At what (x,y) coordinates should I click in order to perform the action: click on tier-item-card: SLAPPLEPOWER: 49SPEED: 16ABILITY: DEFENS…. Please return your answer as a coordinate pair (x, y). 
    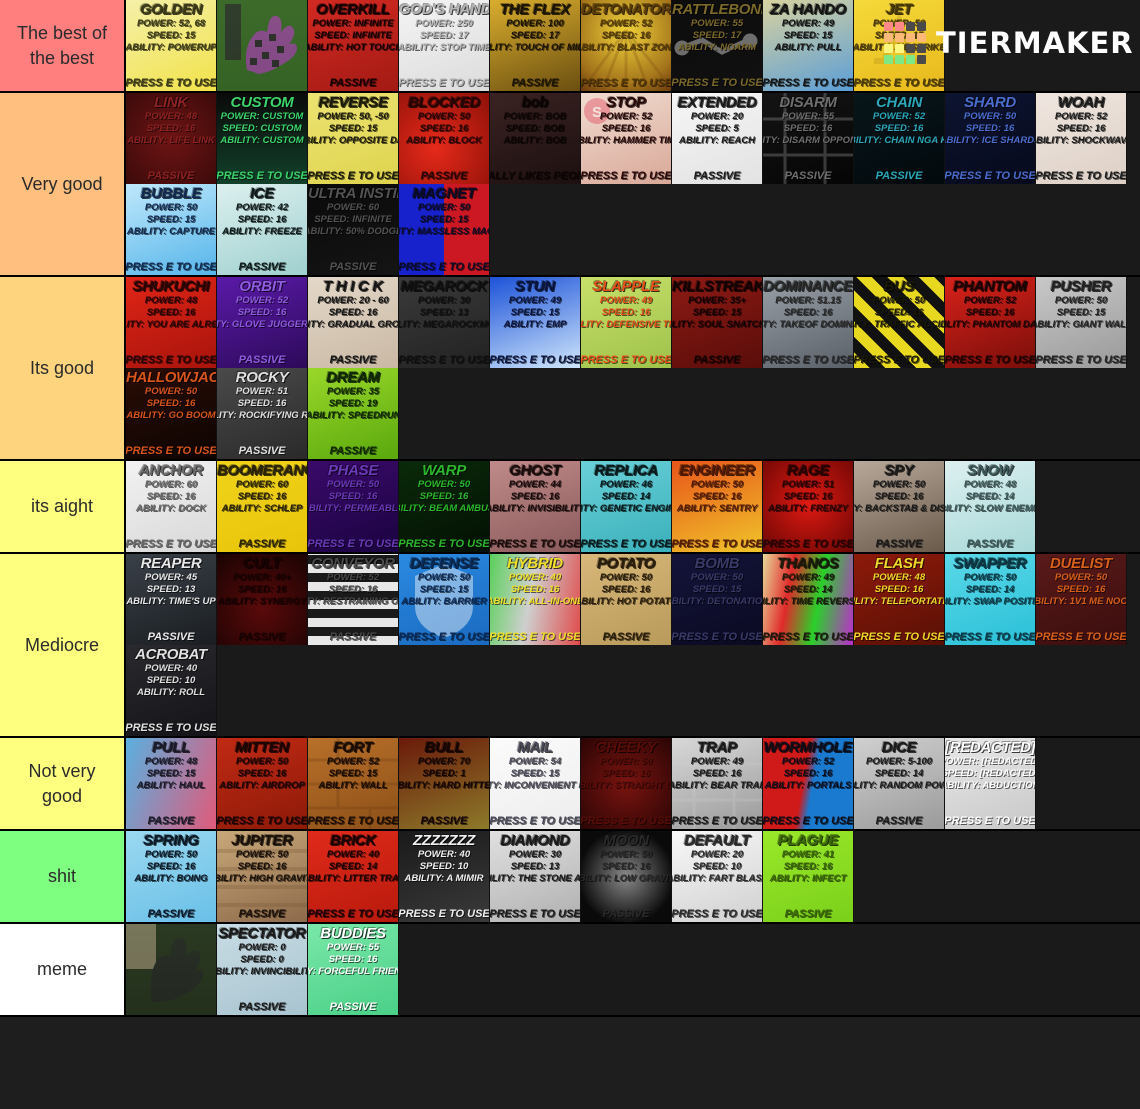
    Looking at the image, I should click on (626, 322).